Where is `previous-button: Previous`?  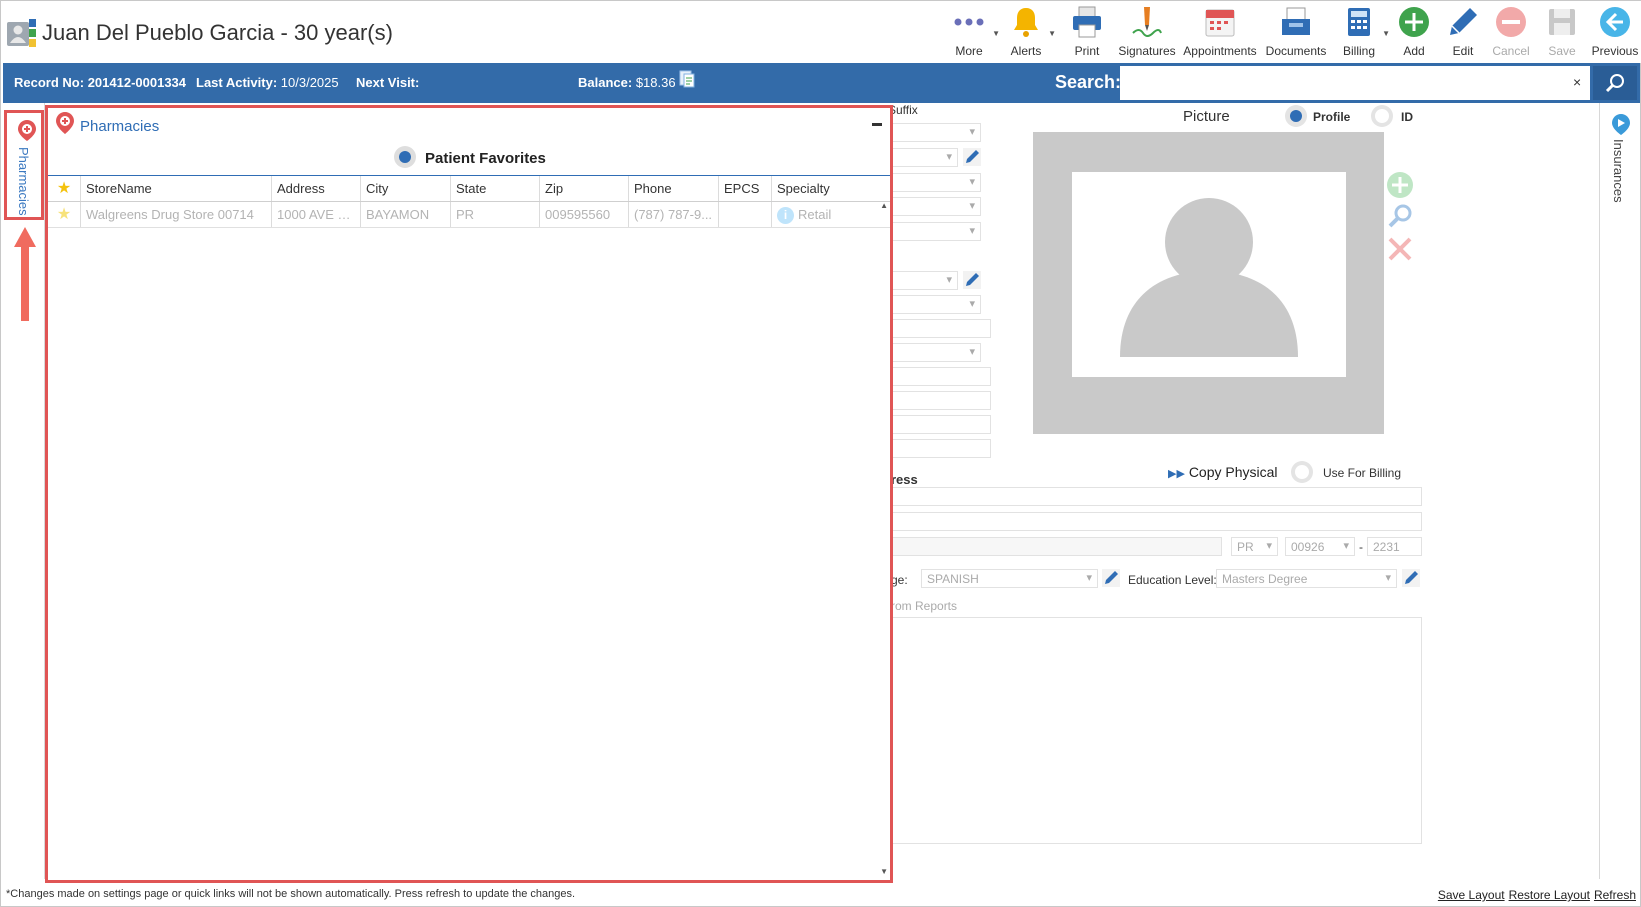 previous-button: Previous is located at coordinates (1614, 33).